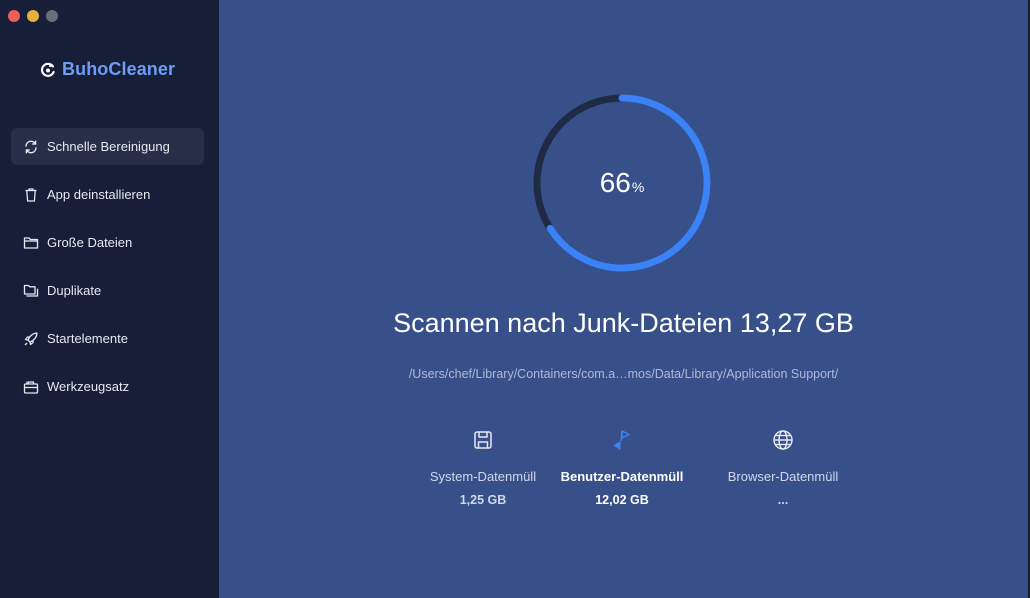 The height and width of the screenshot is (598, 1030). I want to click on scan-headline: Scannen nach Junk-Dateien 13,27 GB, so click(623, 323).